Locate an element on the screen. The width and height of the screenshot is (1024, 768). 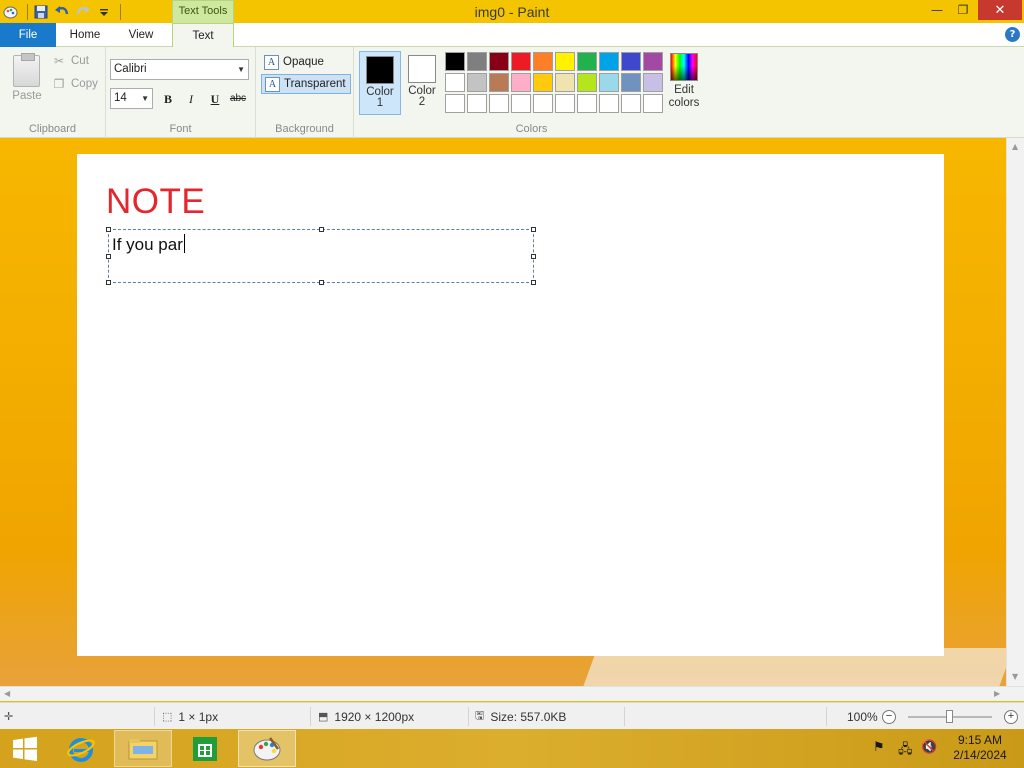
horizontal-scrollbar: ◀ ▶ is located at coordinates (512, 693).